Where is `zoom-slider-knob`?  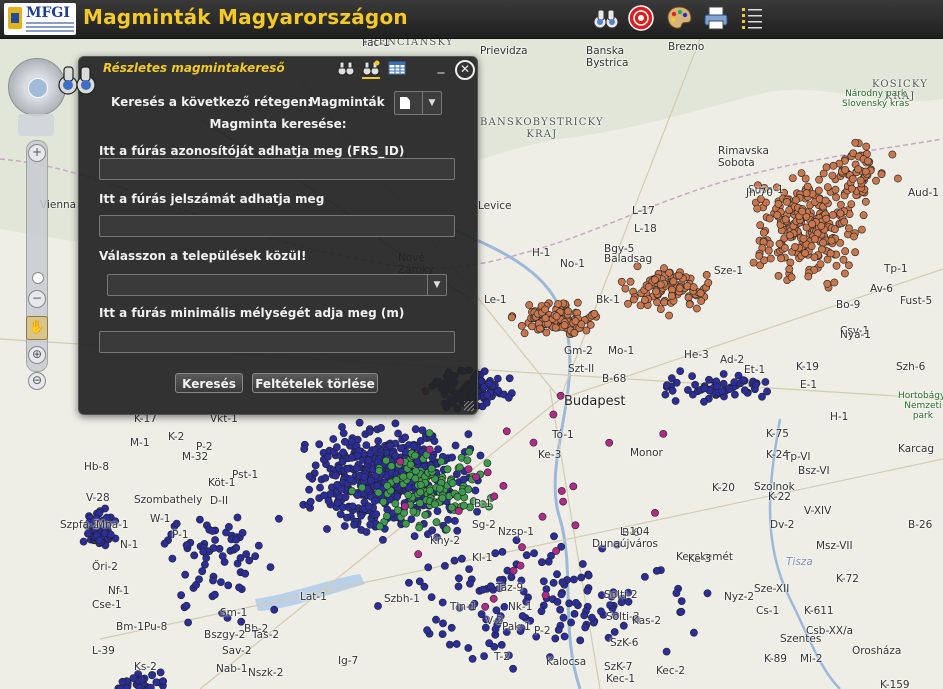
zoom-slider-knob is located at coordinates (38, 278).